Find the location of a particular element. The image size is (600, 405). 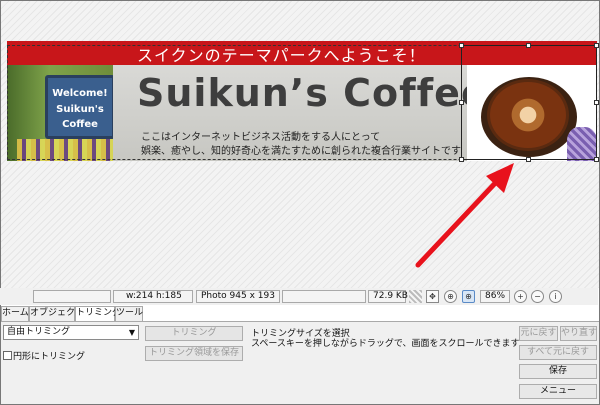

undo-button: 元に戻す is located at coordinates (538, 333).